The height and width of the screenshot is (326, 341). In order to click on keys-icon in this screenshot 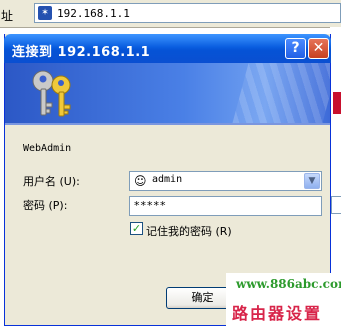, I will do `click(51, 93)`.